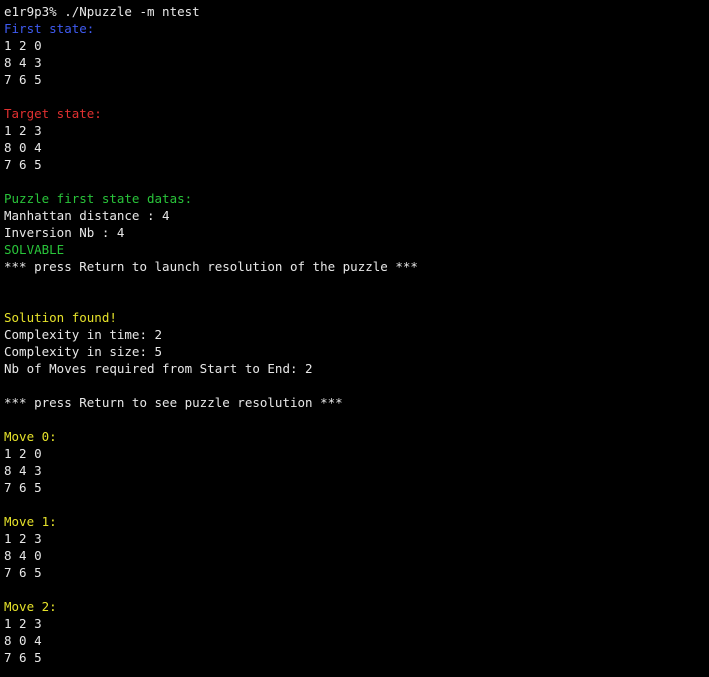 This screenshot has width=709, height=677. I want to click on move-label: Move 1:, so click(30, 521).